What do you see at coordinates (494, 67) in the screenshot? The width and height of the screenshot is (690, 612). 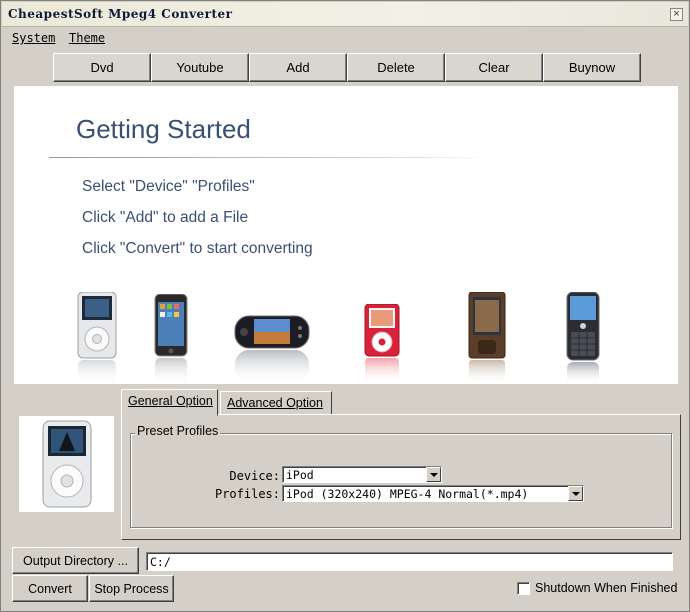 I see `clear-button: Clear` at bounding box center [494, 67].